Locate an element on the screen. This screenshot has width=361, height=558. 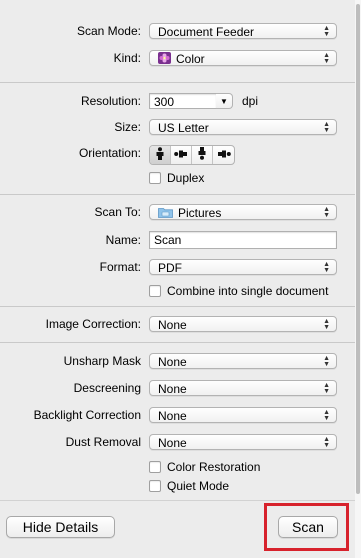
upside-down-icon is located at coordinates (202, 155).